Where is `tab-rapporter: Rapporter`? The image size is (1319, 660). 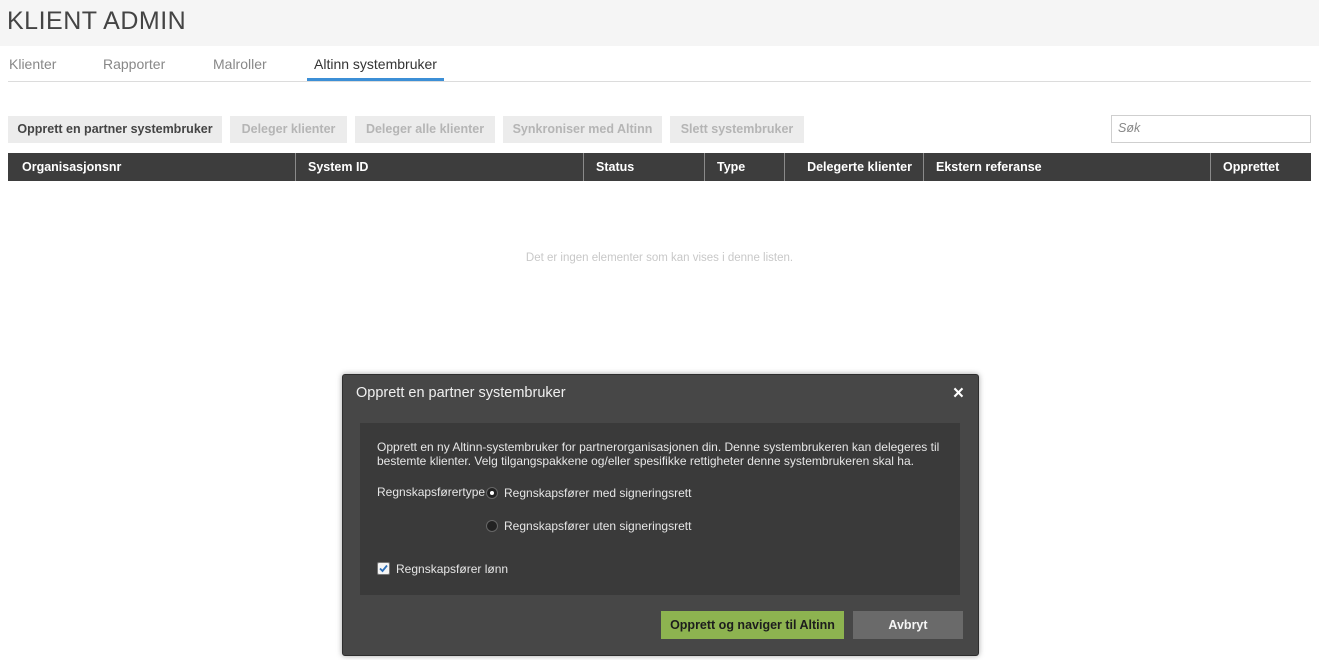 tab-rapporter: Rapporter is located at coordinates (134, 68).